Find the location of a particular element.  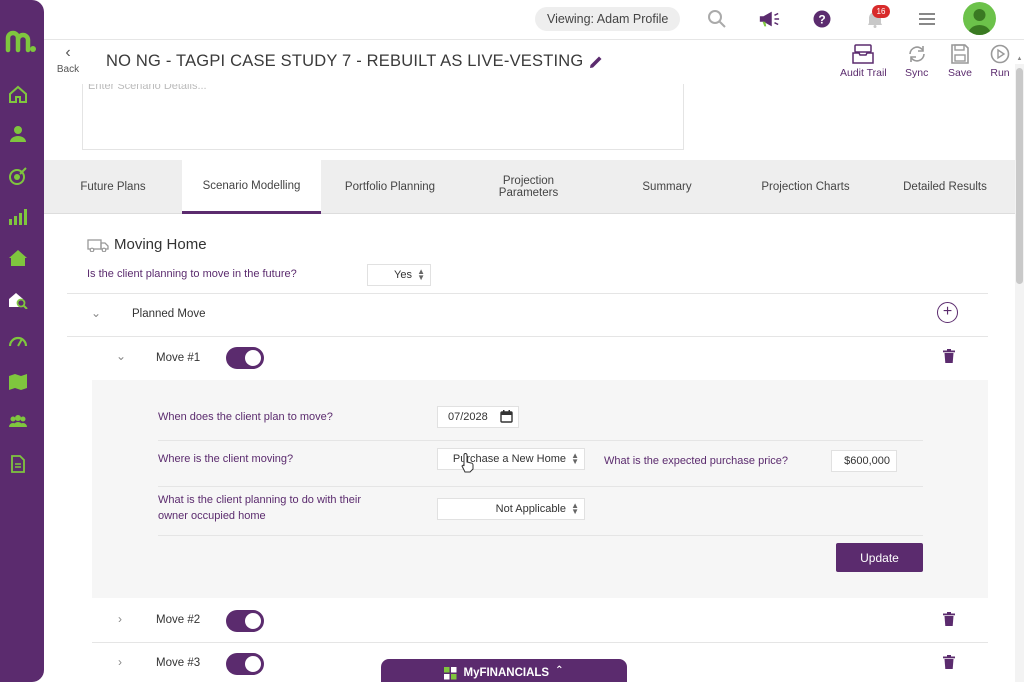

when-move-label: When does the client plan to move? is located at coordinates (245, 417).